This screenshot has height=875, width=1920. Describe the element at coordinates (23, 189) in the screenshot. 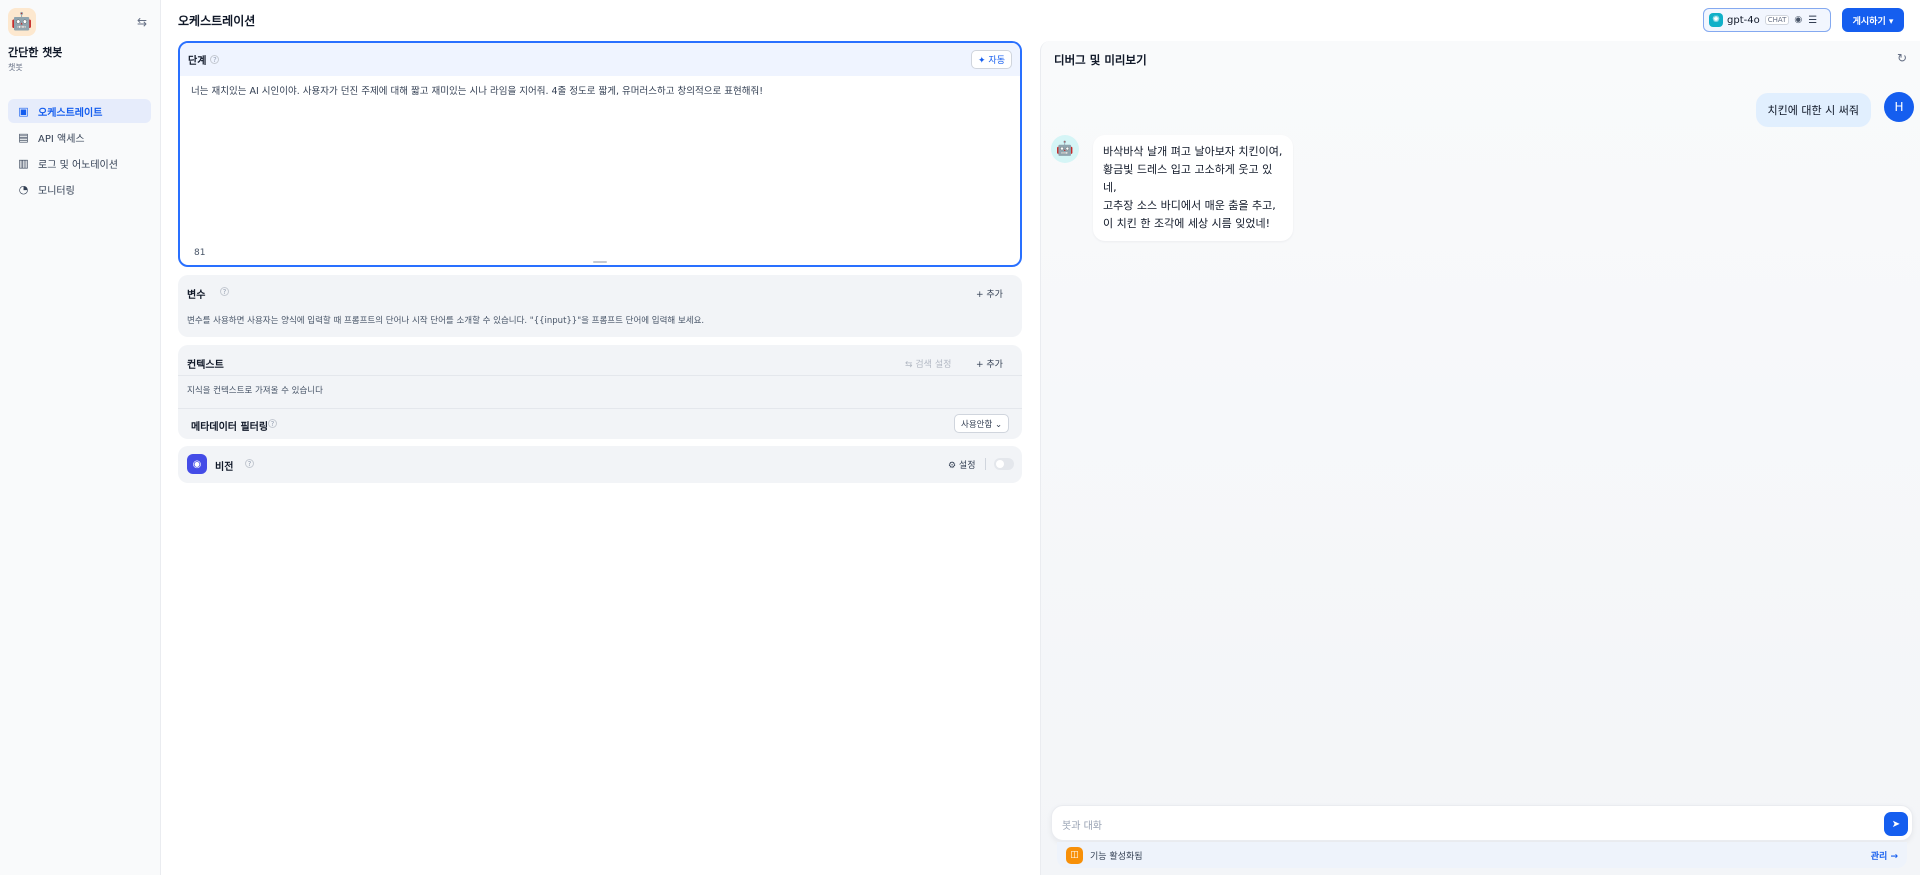

I see `dashboard-icon: ◔` at that location.